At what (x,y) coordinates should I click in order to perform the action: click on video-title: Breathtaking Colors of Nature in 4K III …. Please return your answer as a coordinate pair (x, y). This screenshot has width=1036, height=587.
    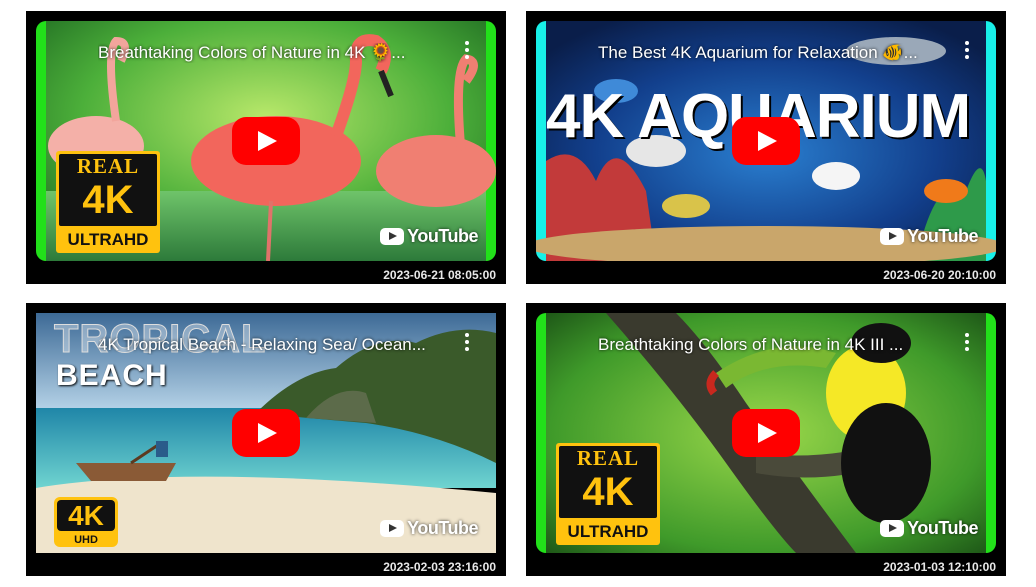
    Looking at the image, I should click on (763, 345).